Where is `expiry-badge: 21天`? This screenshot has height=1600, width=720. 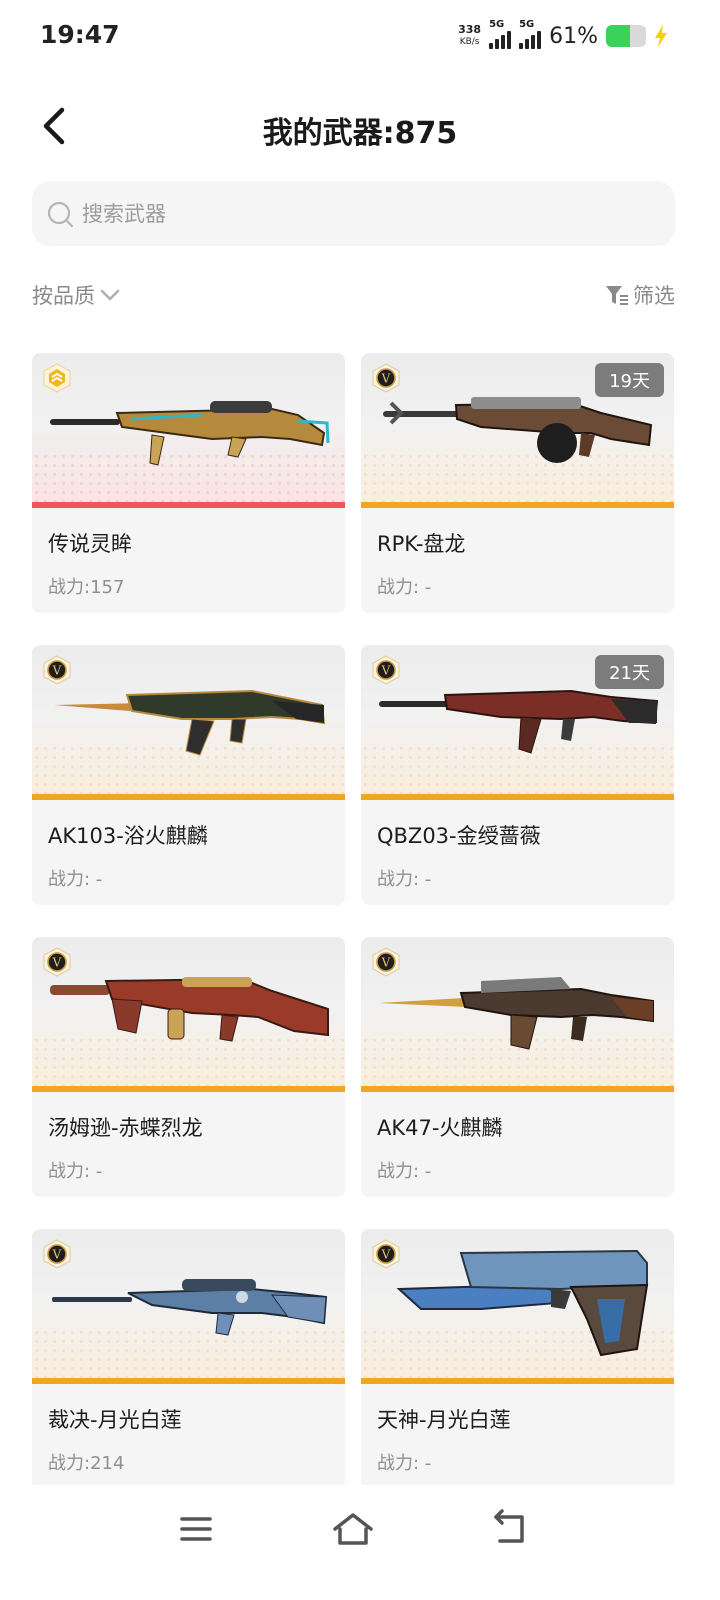 expiry-badge: 21天 is located at coordinates (629, 672).